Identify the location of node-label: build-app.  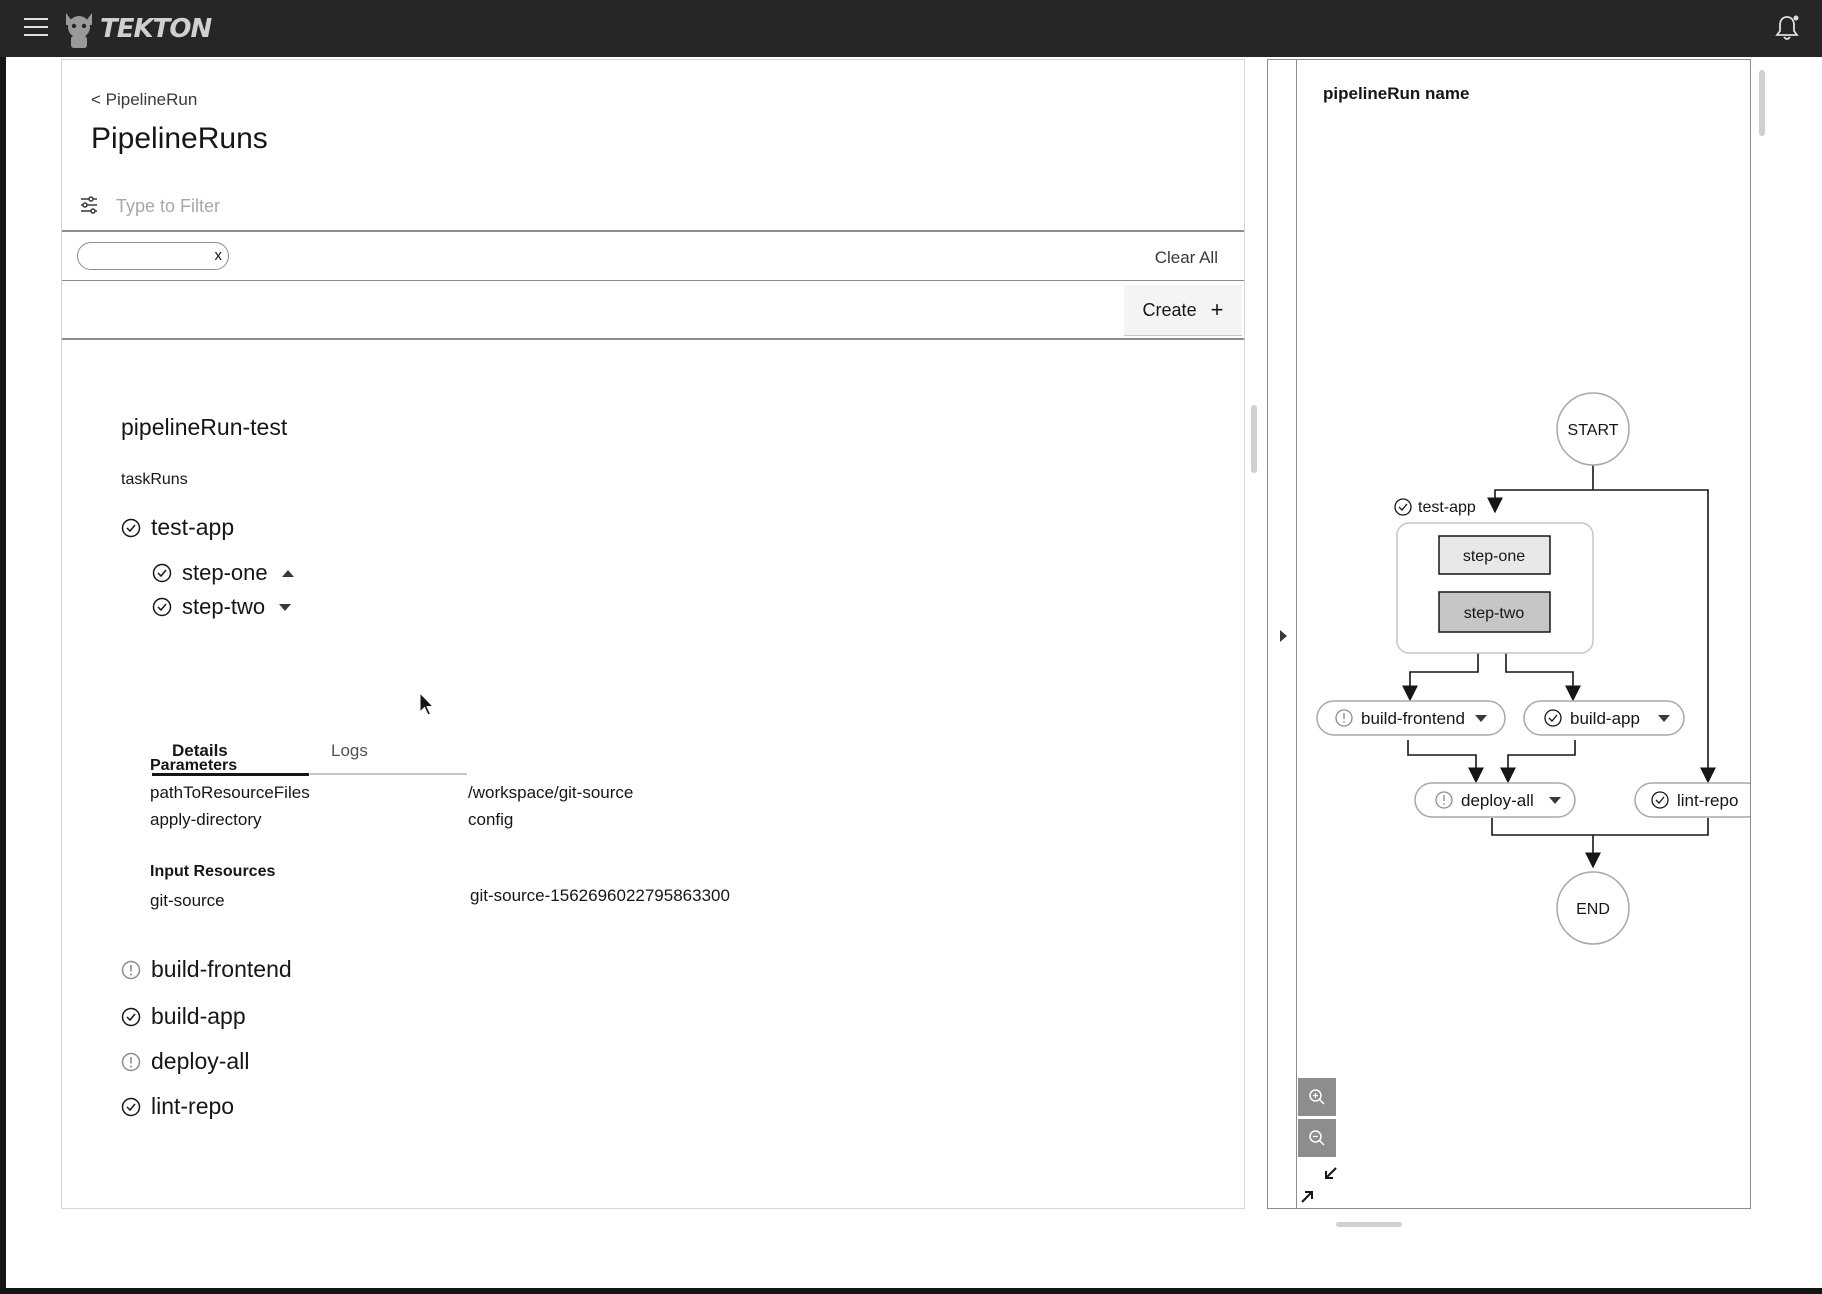
(1605, 718).